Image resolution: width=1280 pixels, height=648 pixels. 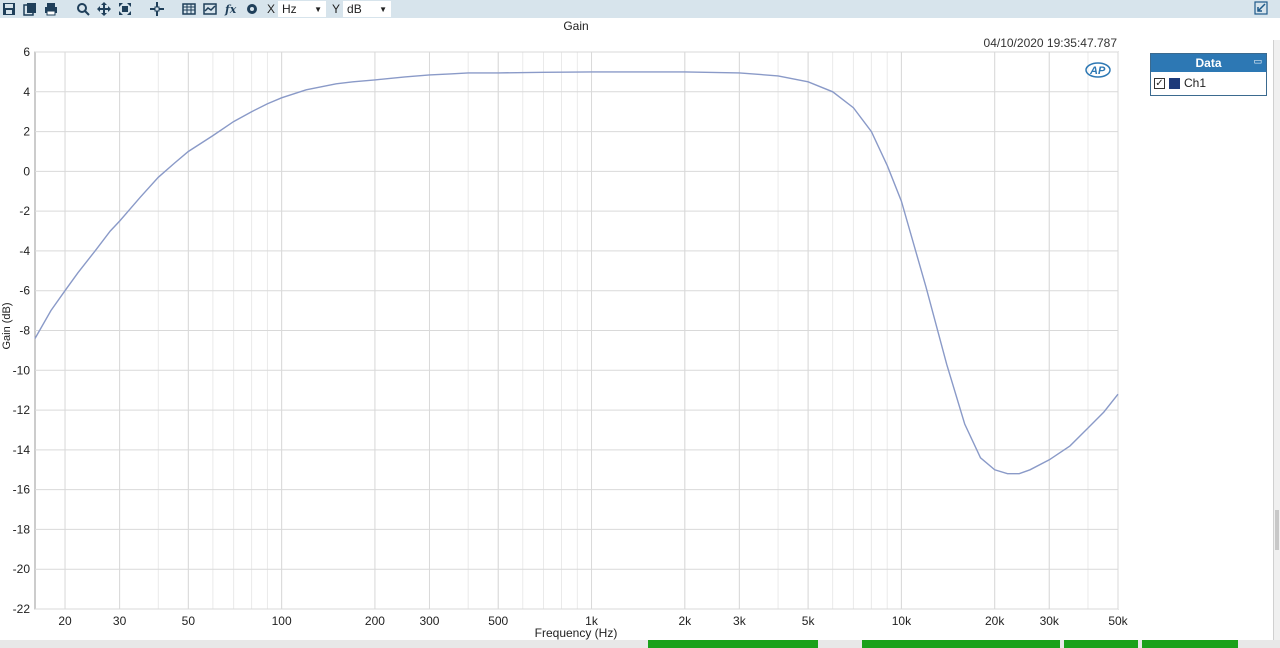 I want to click on y-tick-label: -12, so click(x=22, y=410).